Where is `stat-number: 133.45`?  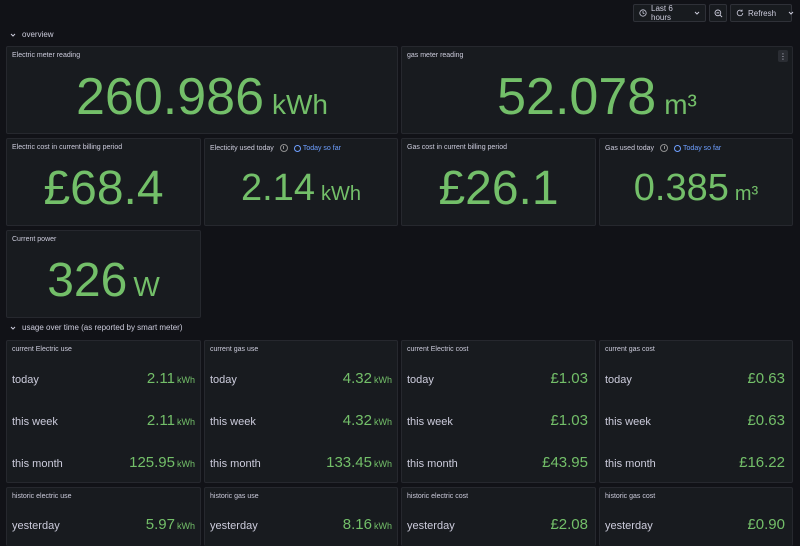 stat-number: 133.45 is located at coordinates (349, 462).